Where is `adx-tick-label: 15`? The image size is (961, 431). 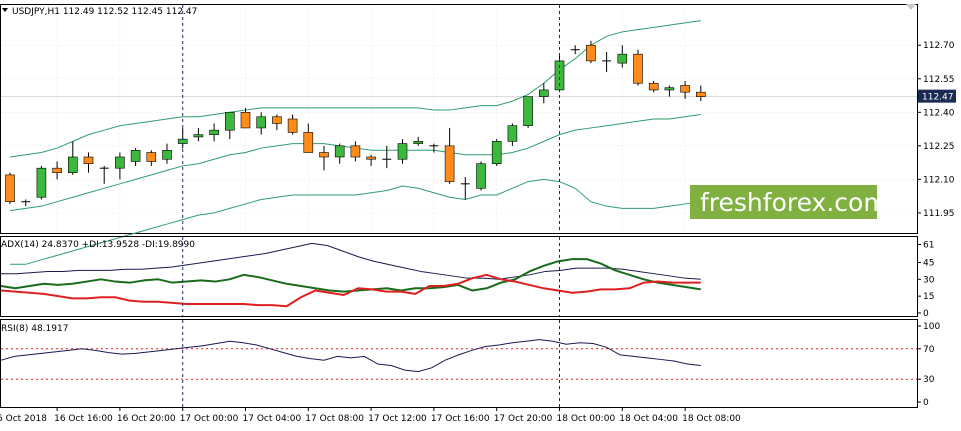 adx-tick-label: 15 is located at coordinates (928, 297).